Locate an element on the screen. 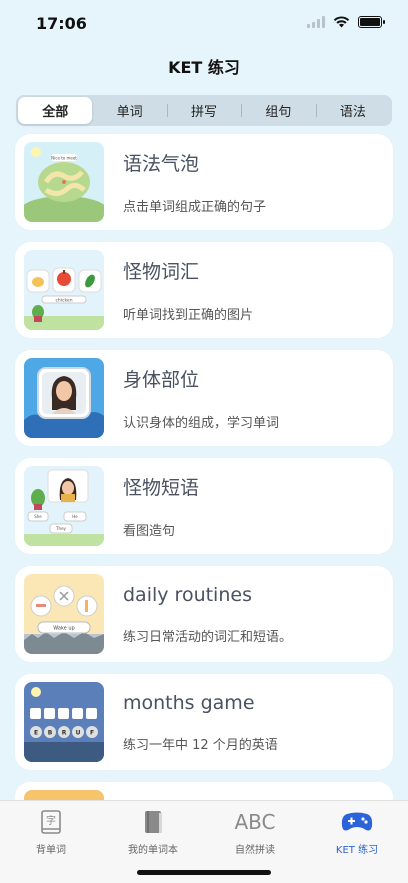 The height and width of the screenshot is (883, 408). gamepad-icon is located at coordinates (357, 822).